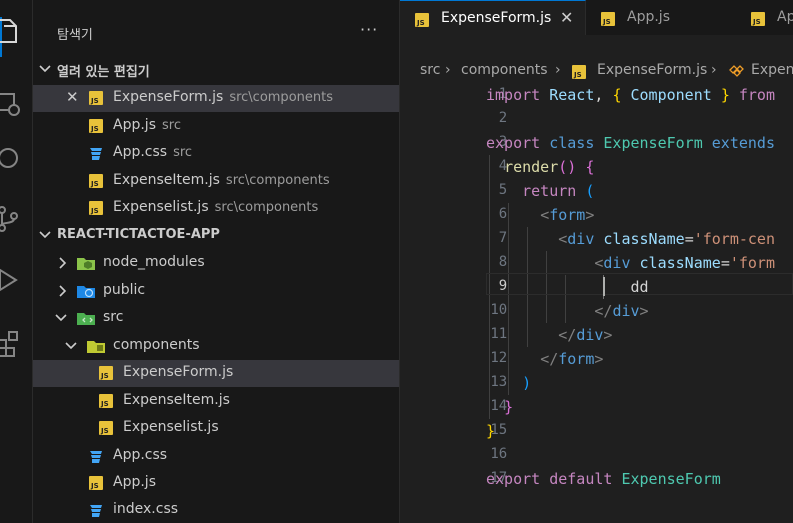  Describe the element at coordinates (216, 318) in the screenshot. I see `tree-item-src: src` at that location.